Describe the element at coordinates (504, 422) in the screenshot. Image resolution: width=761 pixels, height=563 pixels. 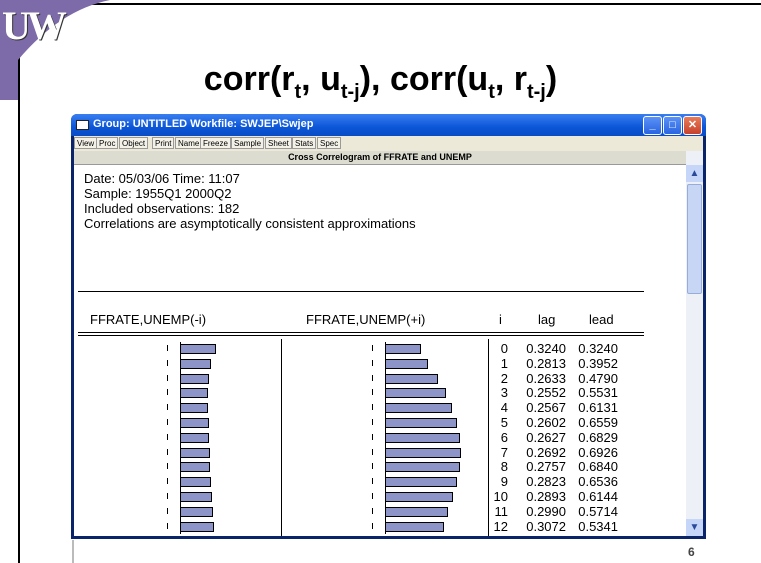
I see `cell-i: 5` at that location.